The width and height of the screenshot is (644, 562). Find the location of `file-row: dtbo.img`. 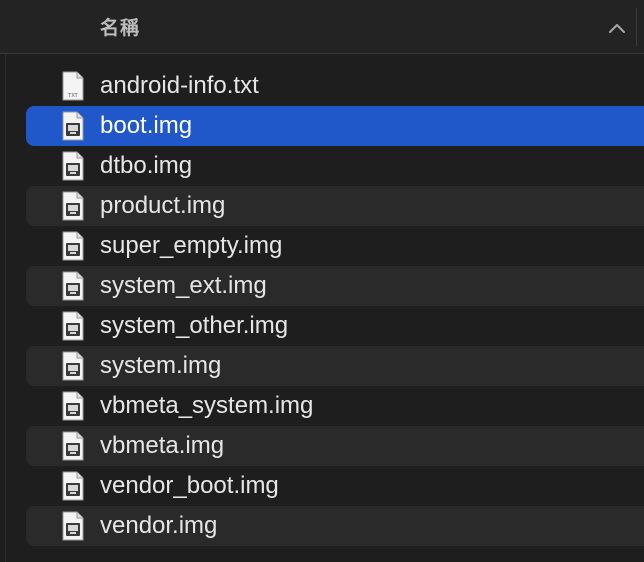

file-row: dtbo.img is located at coordinates (335, 166).